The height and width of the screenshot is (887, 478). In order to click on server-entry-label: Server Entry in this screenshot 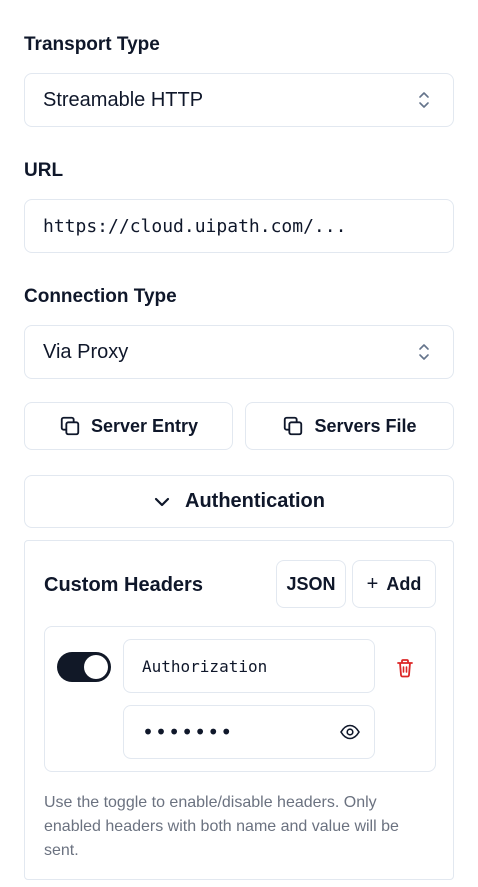, I will do `click(144, 425)`.